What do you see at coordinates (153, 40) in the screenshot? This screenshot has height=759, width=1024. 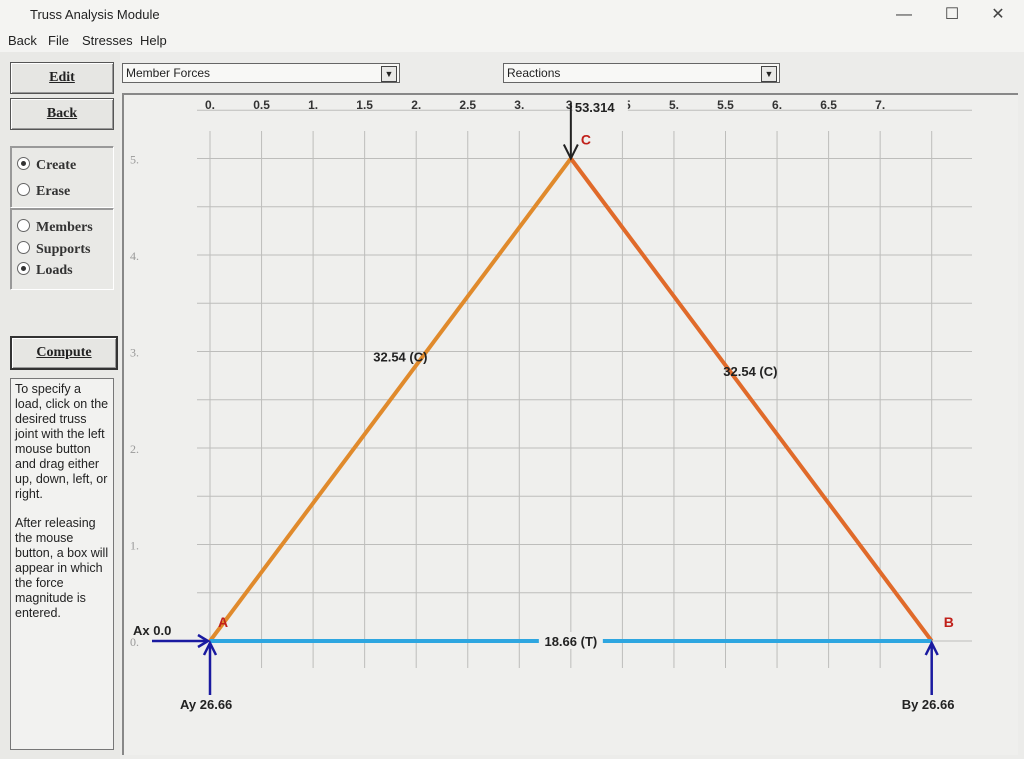 I see `menu-help: Help` at bounding box center [153, 40].